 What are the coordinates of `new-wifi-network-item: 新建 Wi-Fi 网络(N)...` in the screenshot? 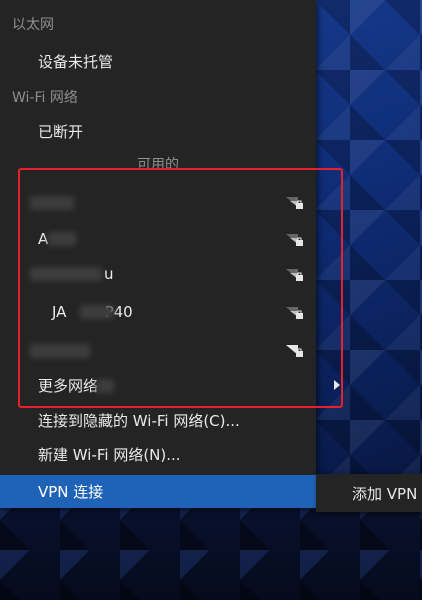 It's located at (177, 454).